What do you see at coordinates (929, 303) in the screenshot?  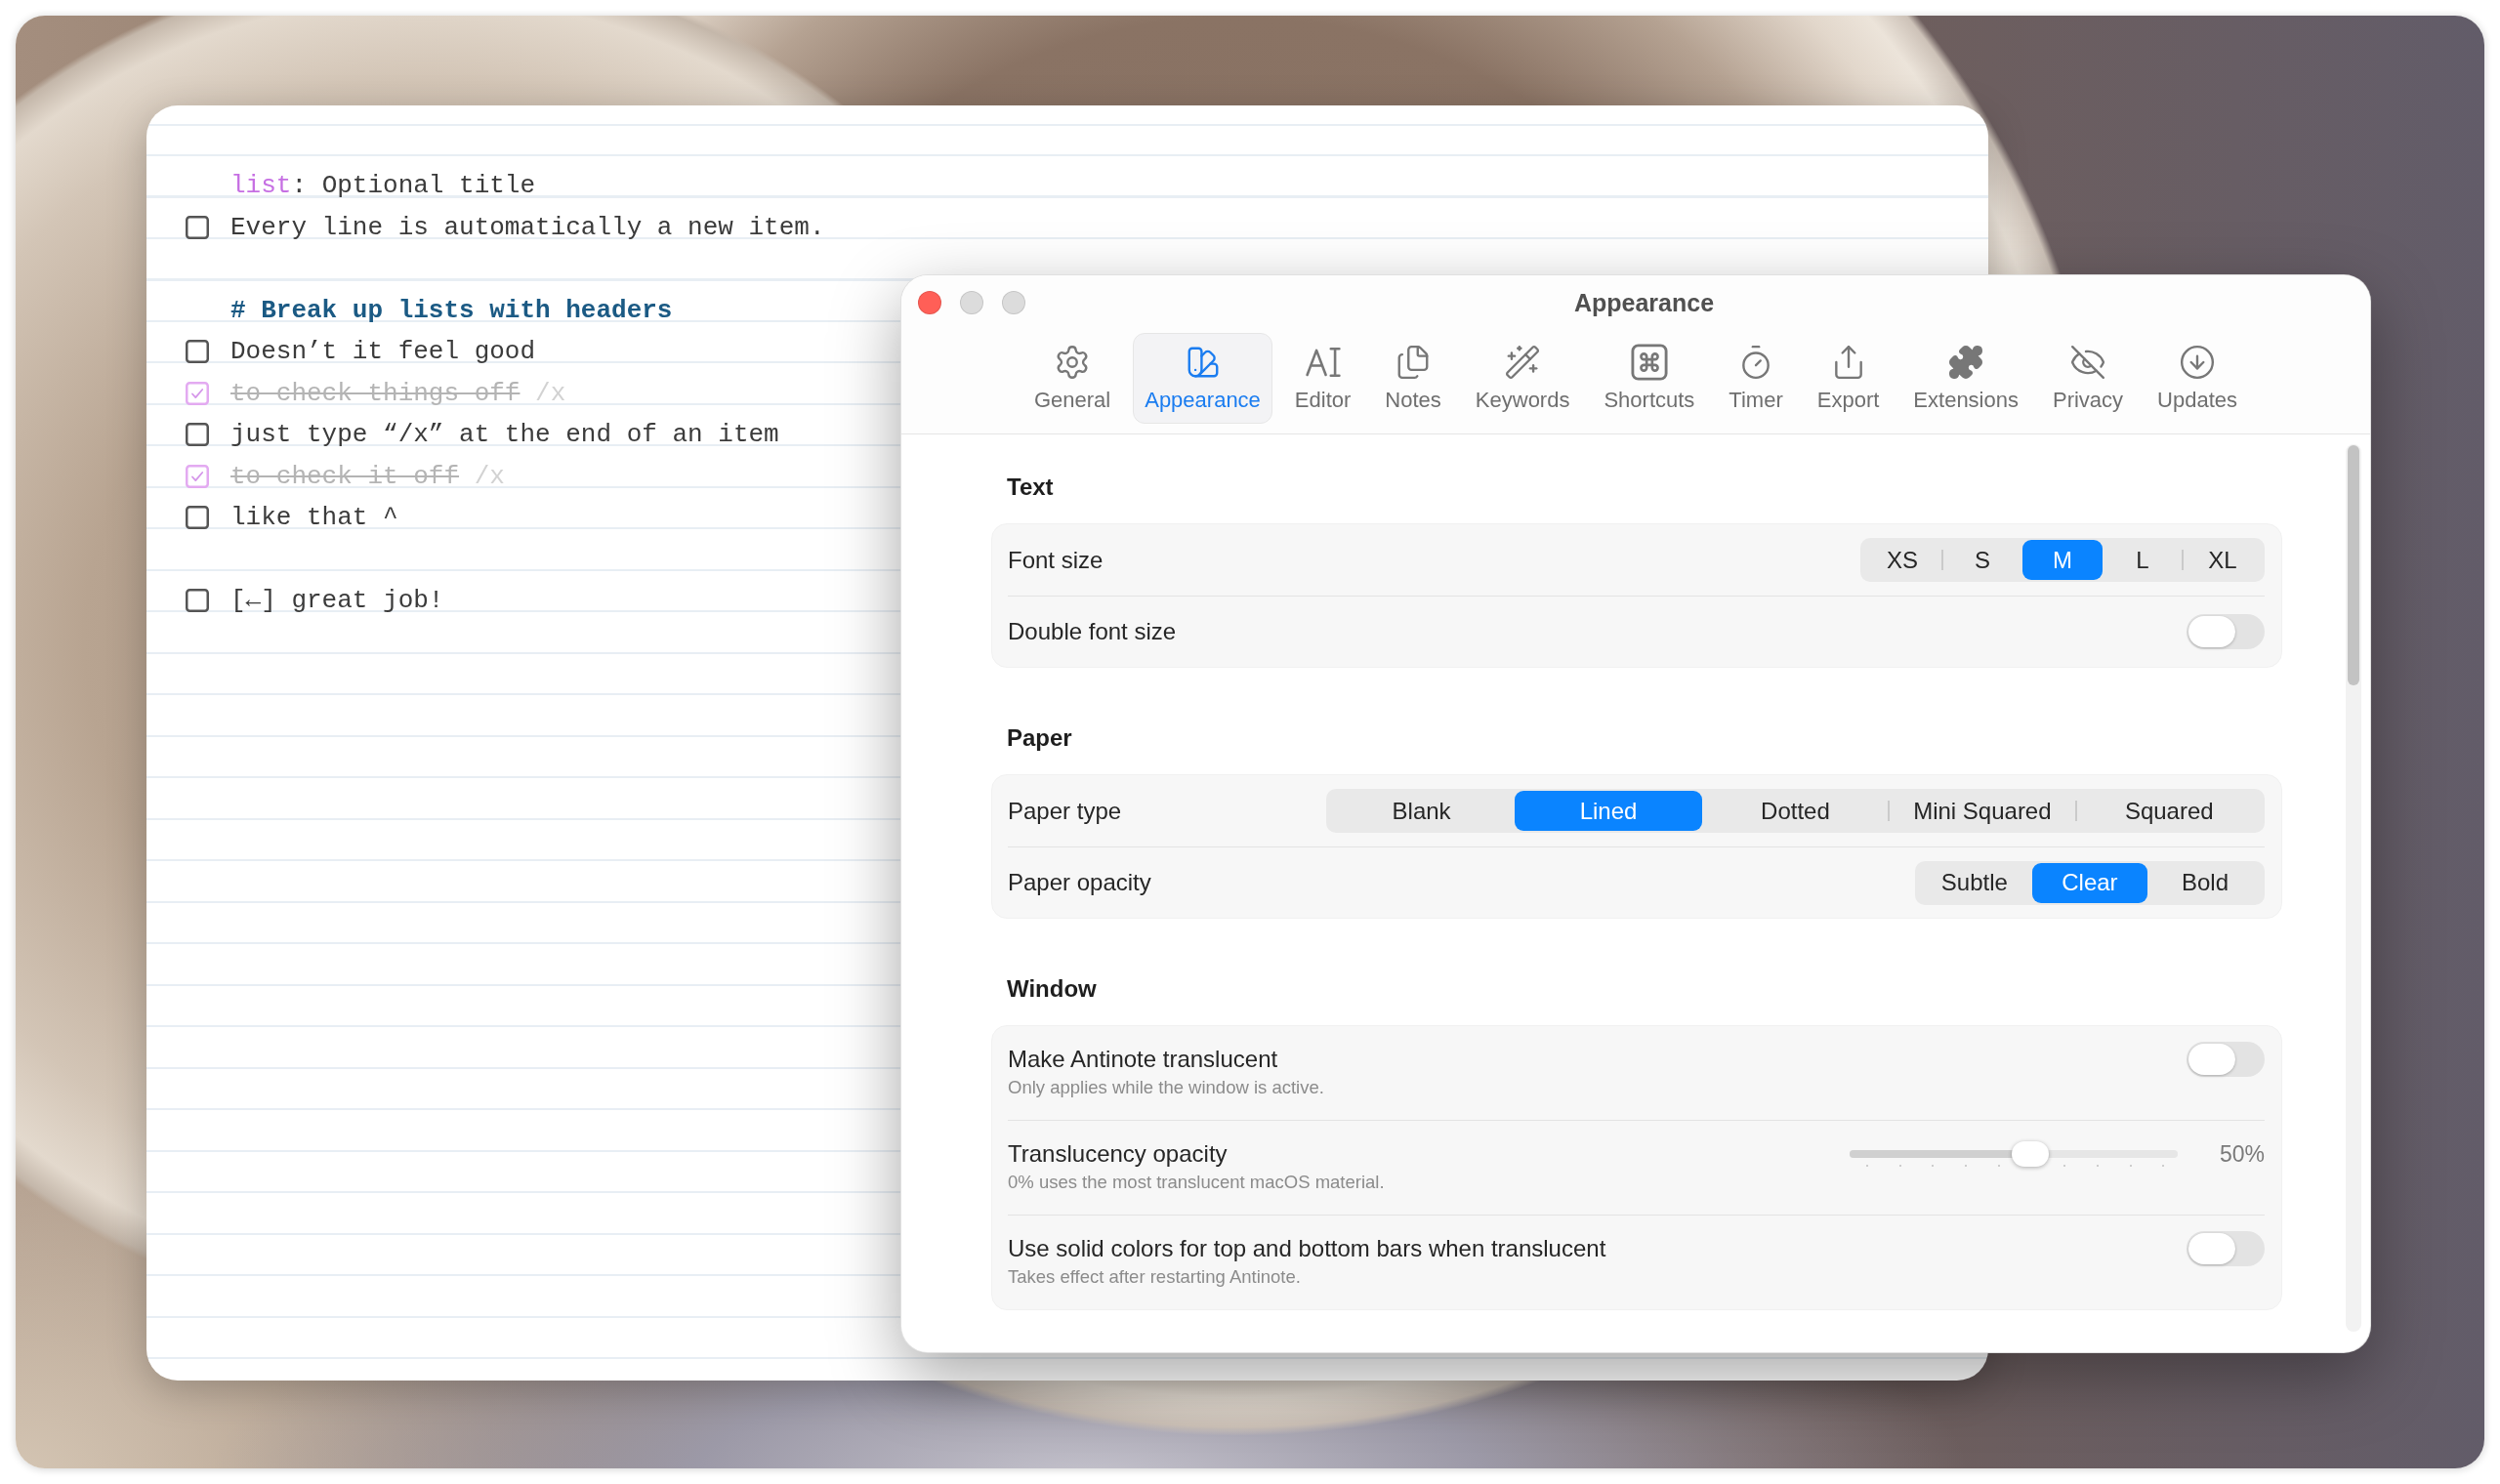 I see `close-button` at bounding box center [929, 303].